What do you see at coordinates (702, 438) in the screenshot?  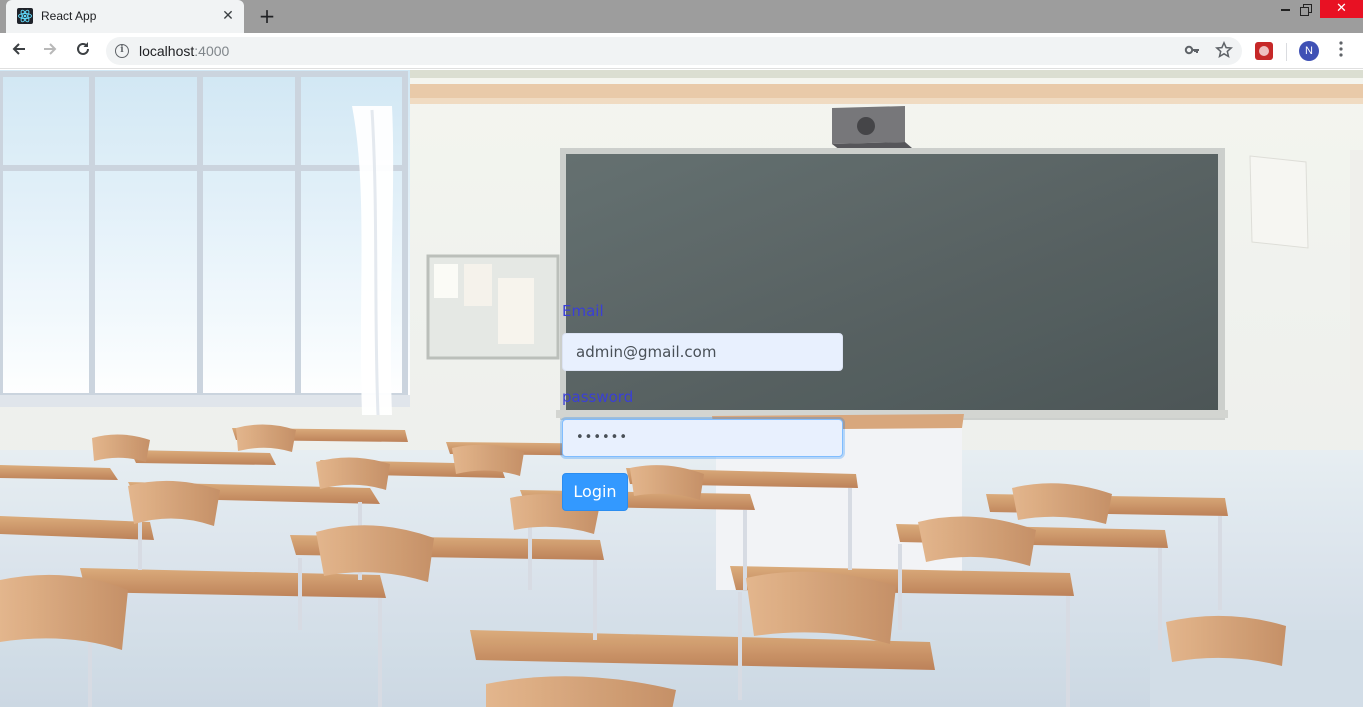 I see `password-field: ••••••` at bounding box center [702, 438].